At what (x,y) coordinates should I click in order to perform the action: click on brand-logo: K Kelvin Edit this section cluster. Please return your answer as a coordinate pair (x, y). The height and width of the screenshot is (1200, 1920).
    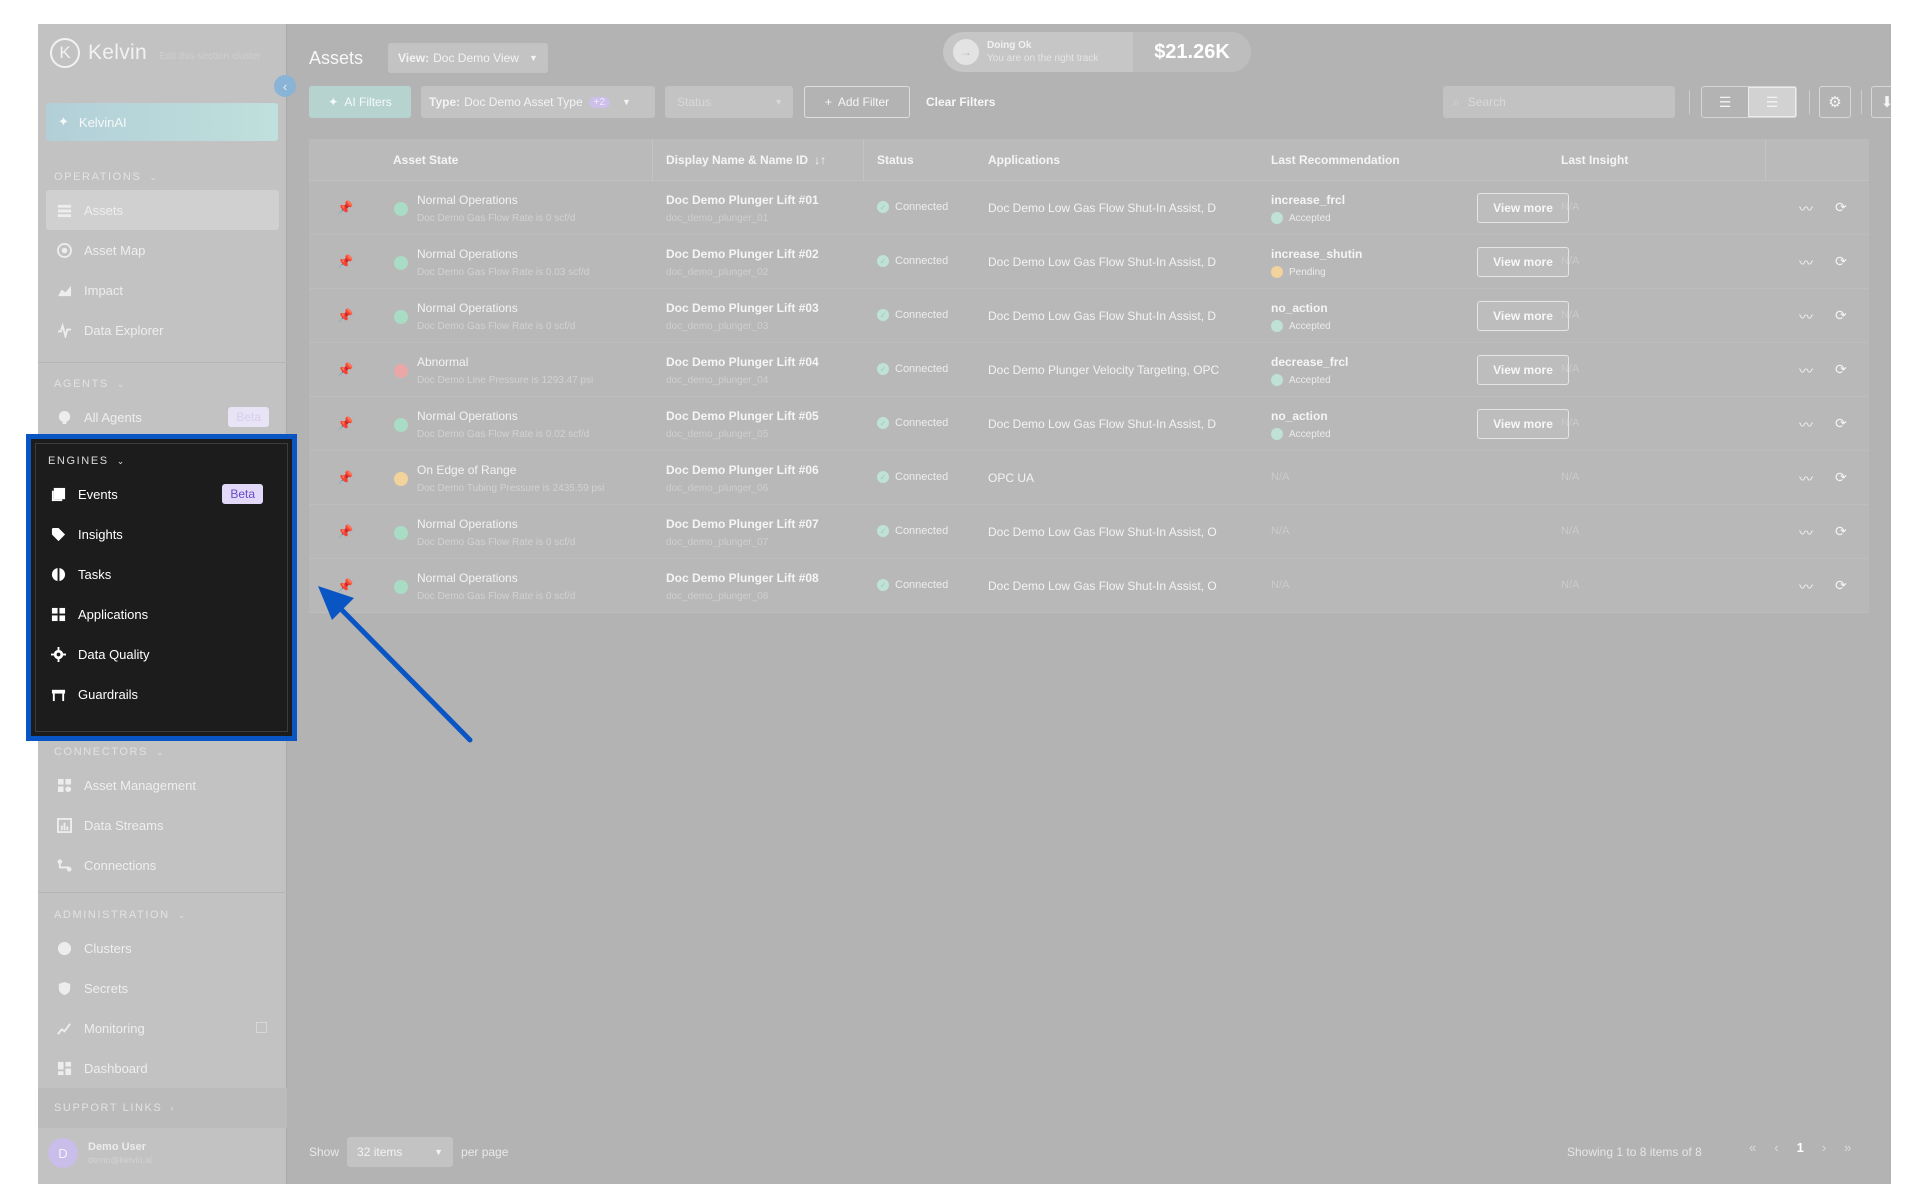
    Looking at the image, I should click on (155, 53).